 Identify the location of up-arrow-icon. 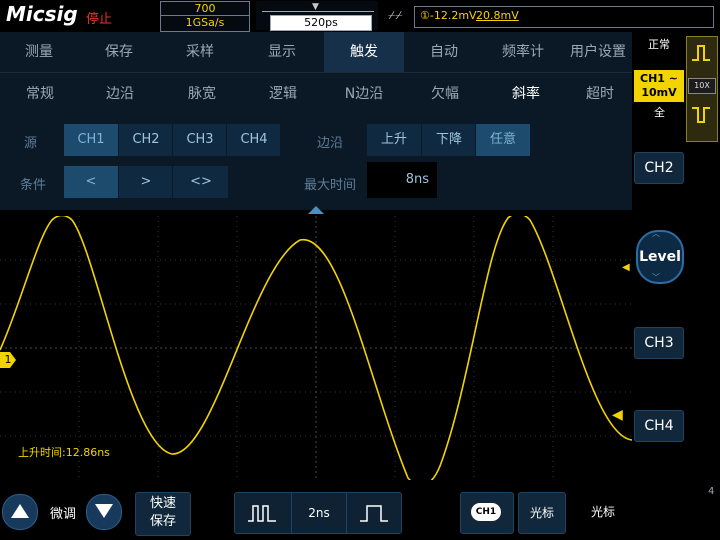
(20, 511).